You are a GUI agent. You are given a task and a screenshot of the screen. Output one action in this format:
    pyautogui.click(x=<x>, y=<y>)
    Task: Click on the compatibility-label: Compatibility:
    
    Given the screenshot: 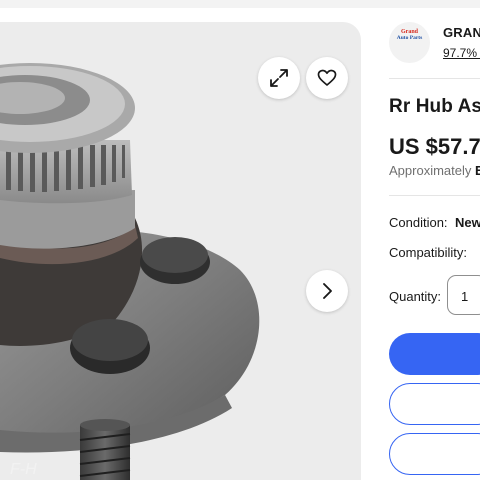 What is the action you would take?
    pyautogui.click(x=428, y=252)
    